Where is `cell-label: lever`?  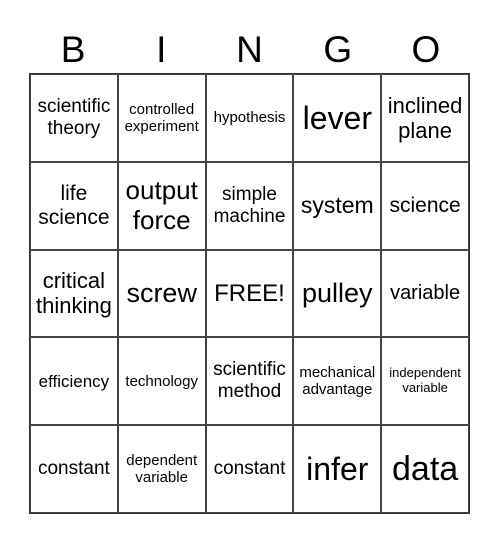
cell-label: lever is located at coordinates (337, 117).